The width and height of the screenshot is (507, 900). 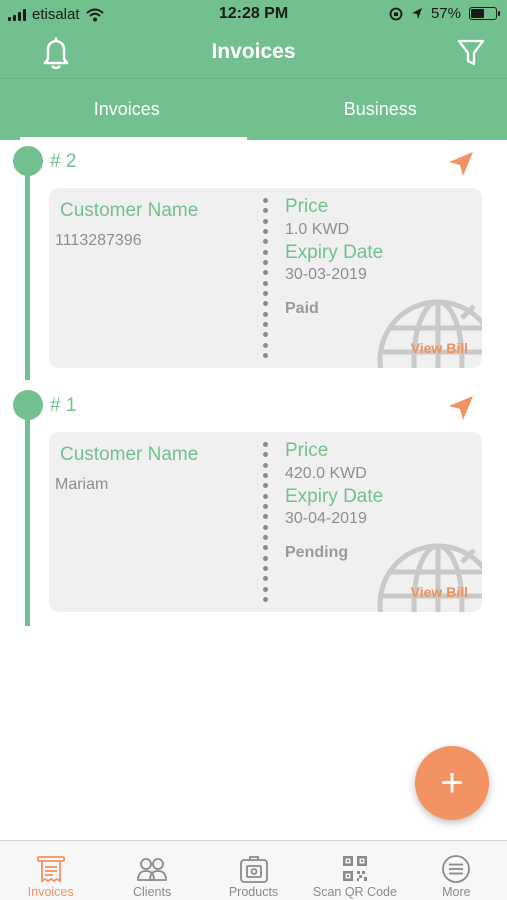 What do you see at coordinates (63, 161) in the screenshot?
I see `invoice-number: # 2` at bounding box center [63, 161].